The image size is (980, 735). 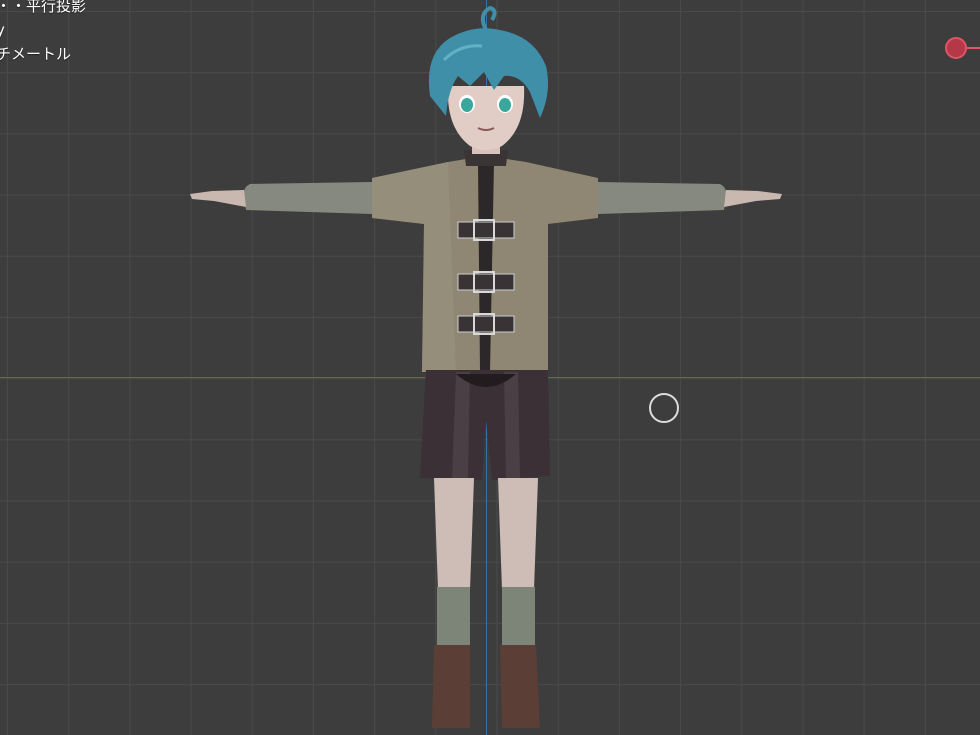 I want to click on axis-x-gizmo-icon, so click(x=956, y=48).